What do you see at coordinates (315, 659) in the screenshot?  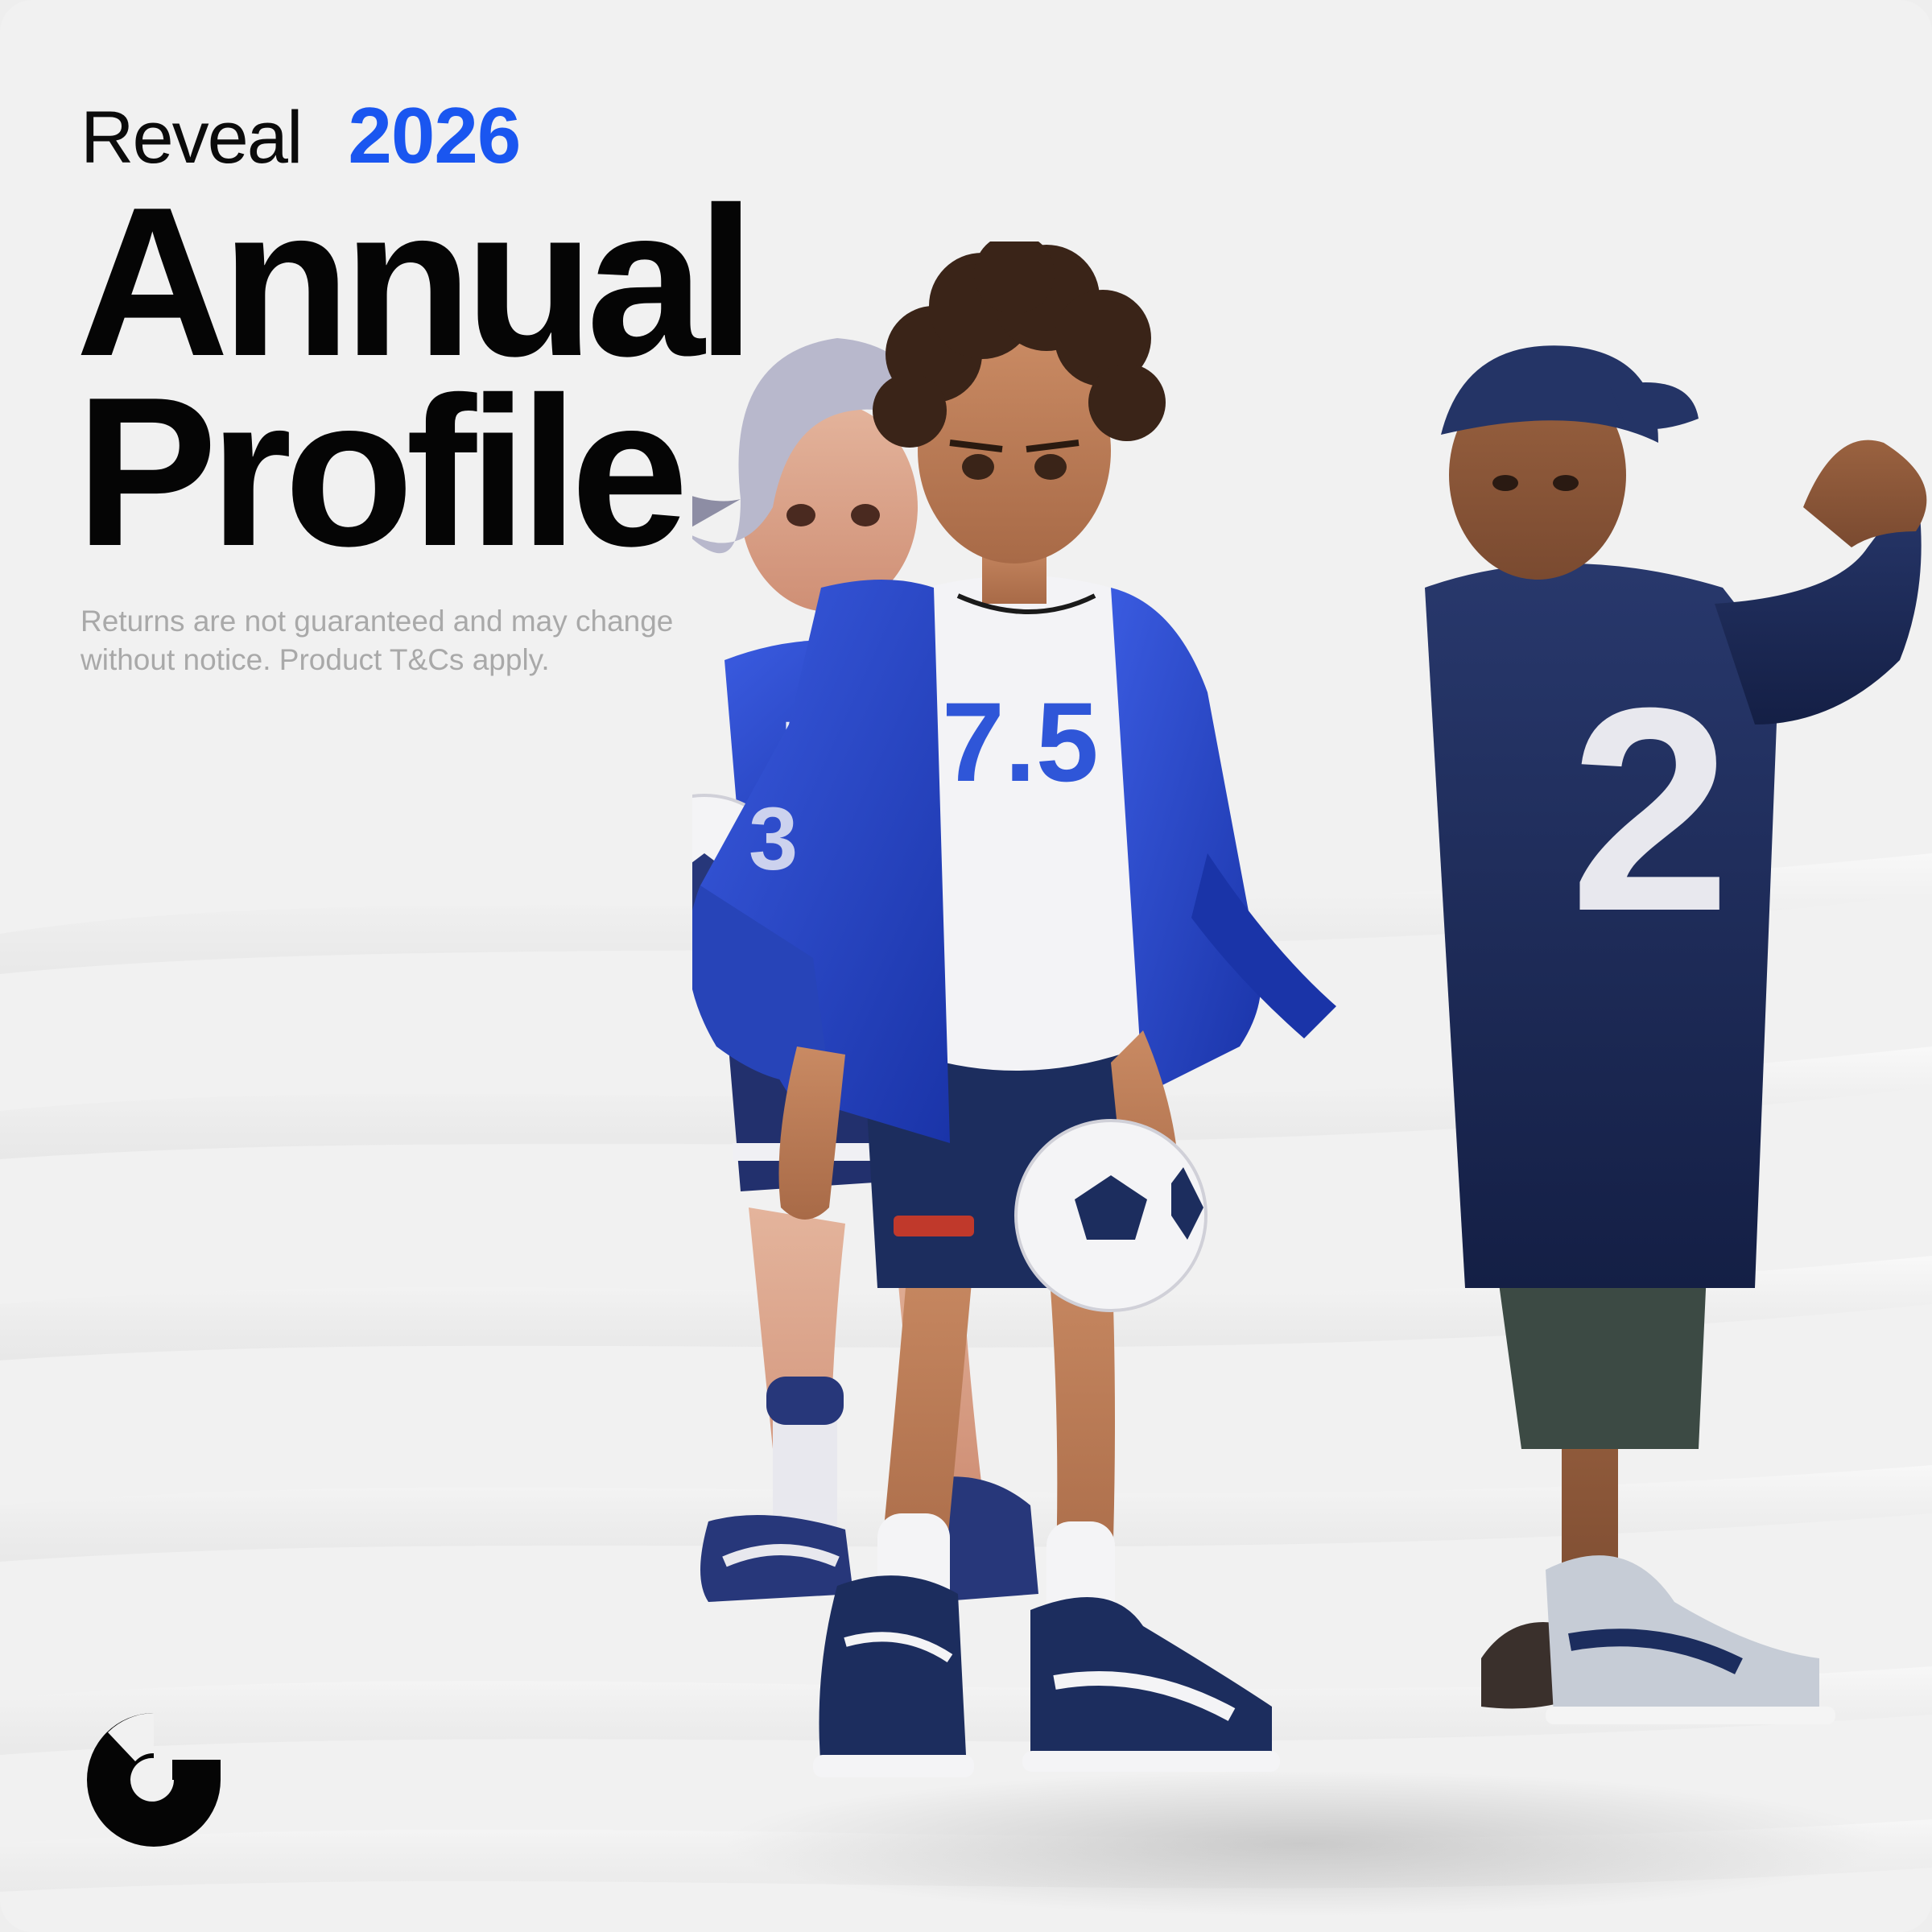 I see `disclaimer-line-2: without notice. Product T&Cs apply.` at bounding box center [315, 659].